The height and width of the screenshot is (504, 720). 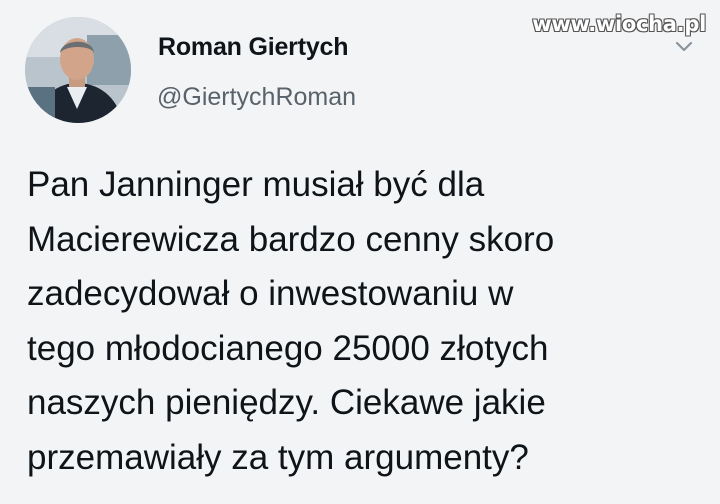 I want to click on watermark-text: www.wiocha.pl, so click(x=619, y=24).